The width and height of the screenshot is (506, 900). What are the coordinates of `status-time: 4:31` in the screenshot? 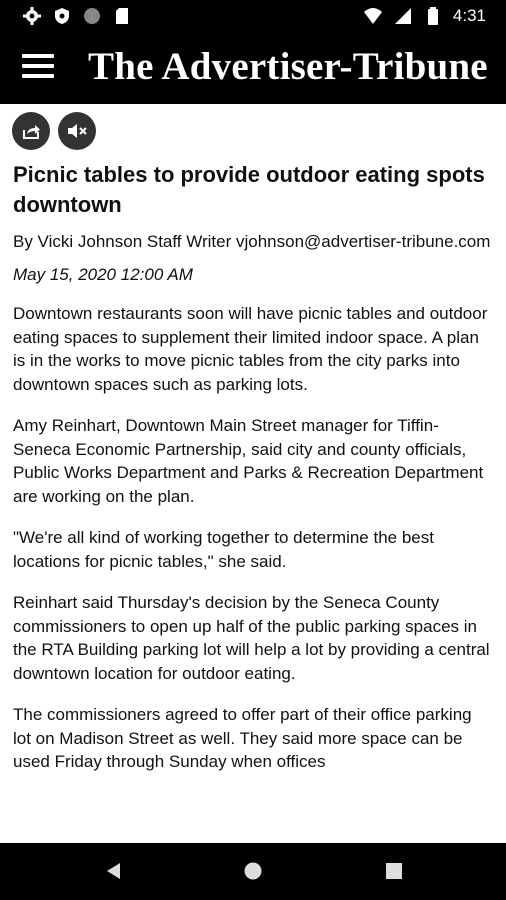 It's located at (469, 15).